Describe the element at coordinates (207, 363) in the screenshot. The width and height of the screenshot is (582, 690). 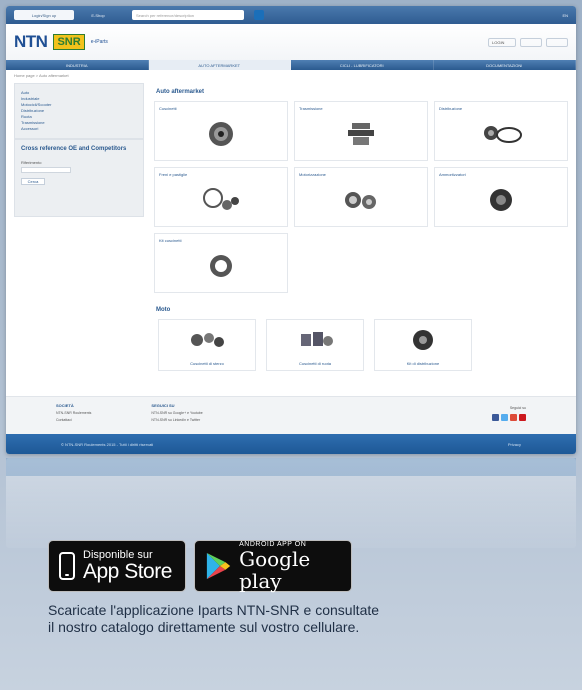
I see `moto-card-label: Cuscinetti di sterzo` at that location.